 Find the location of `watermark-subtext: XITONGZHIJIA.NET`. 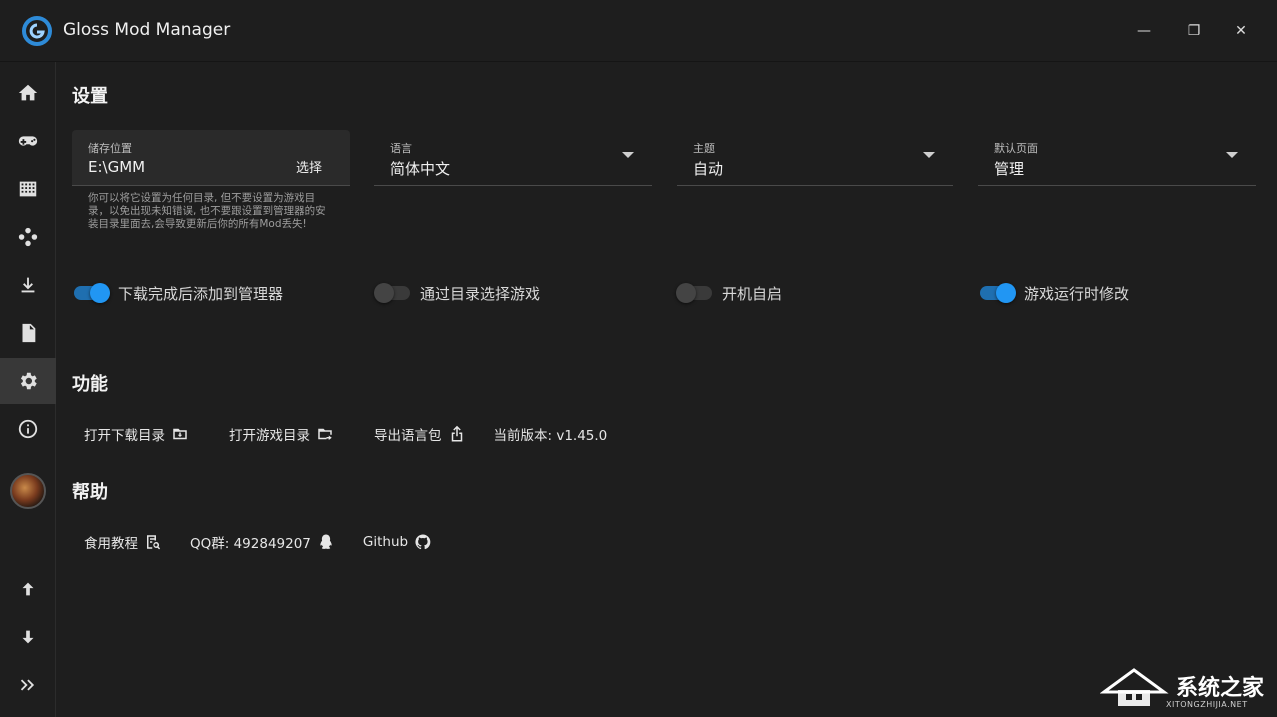

watermark-subtext: XITONGZHIJIA.NET is located at coordinates (1207, 704).